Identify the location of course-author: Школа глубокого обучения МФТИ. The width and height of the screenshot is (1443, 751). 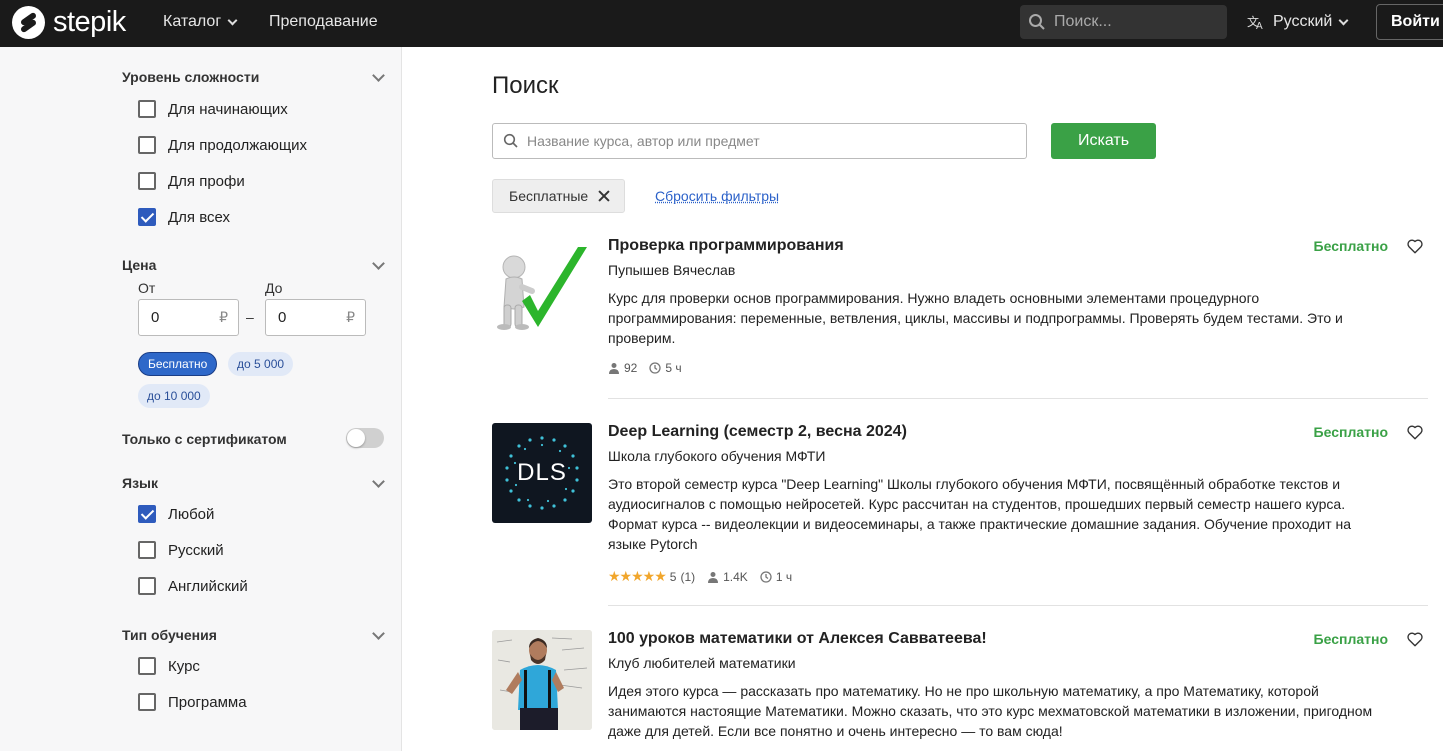
(717, 456).